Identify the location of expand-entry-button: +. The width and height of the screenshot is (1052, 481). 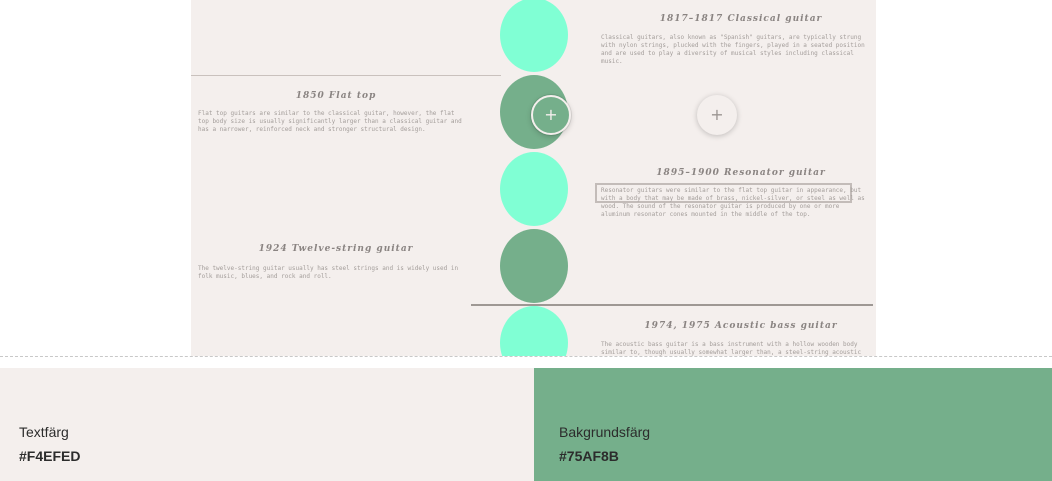
(551, 115).